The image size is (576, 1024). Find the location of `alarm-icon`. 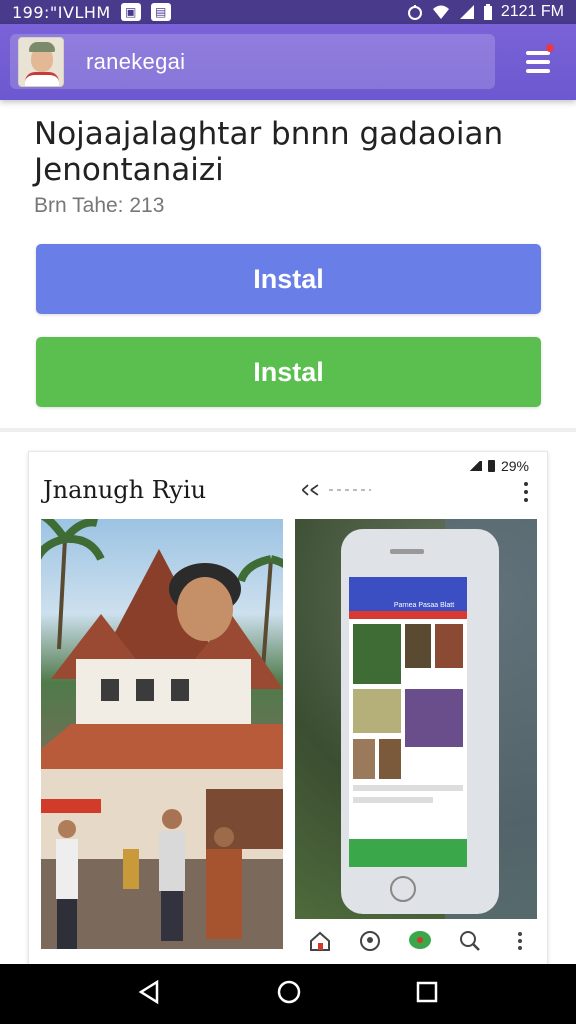

alarm-icon is located at coordinates (414, 12).